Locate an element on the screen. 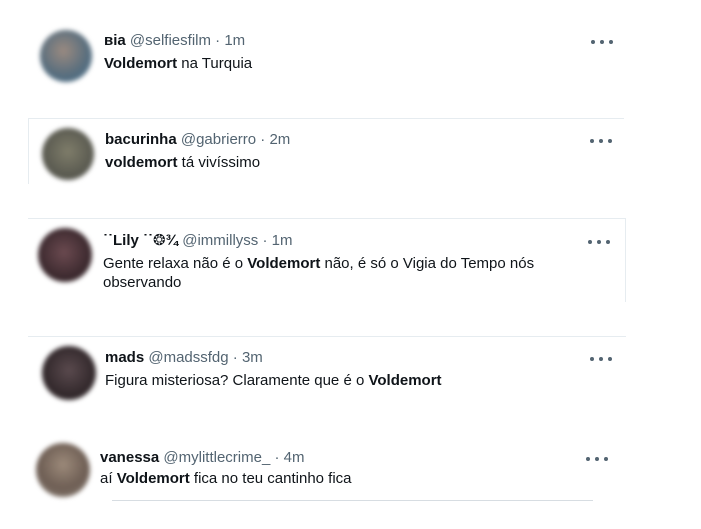  timestamp: 2m is located at coordinates (279, 139).